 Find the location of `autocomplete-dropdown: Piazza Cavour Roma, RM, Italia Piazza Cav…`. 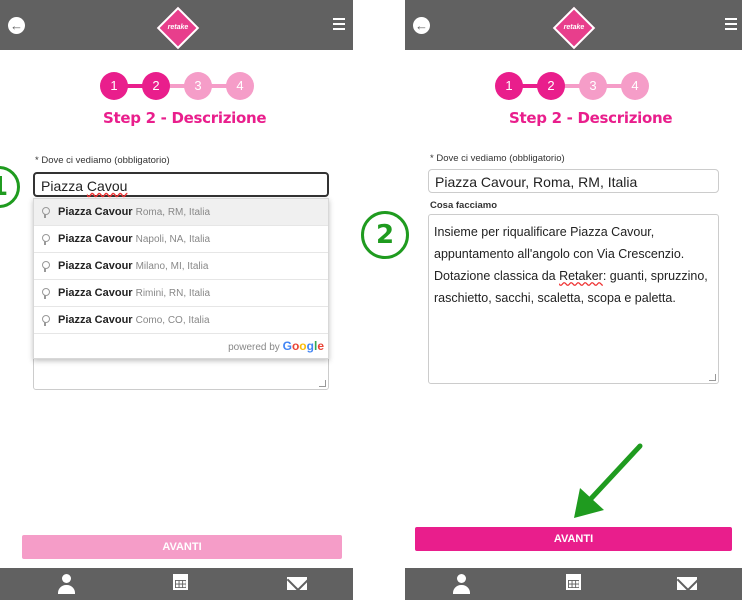

autocomplete-dropdown: Piazza Cavour Roma, RM, Italia Piazza Cav… is located at coordinates (181, 278).